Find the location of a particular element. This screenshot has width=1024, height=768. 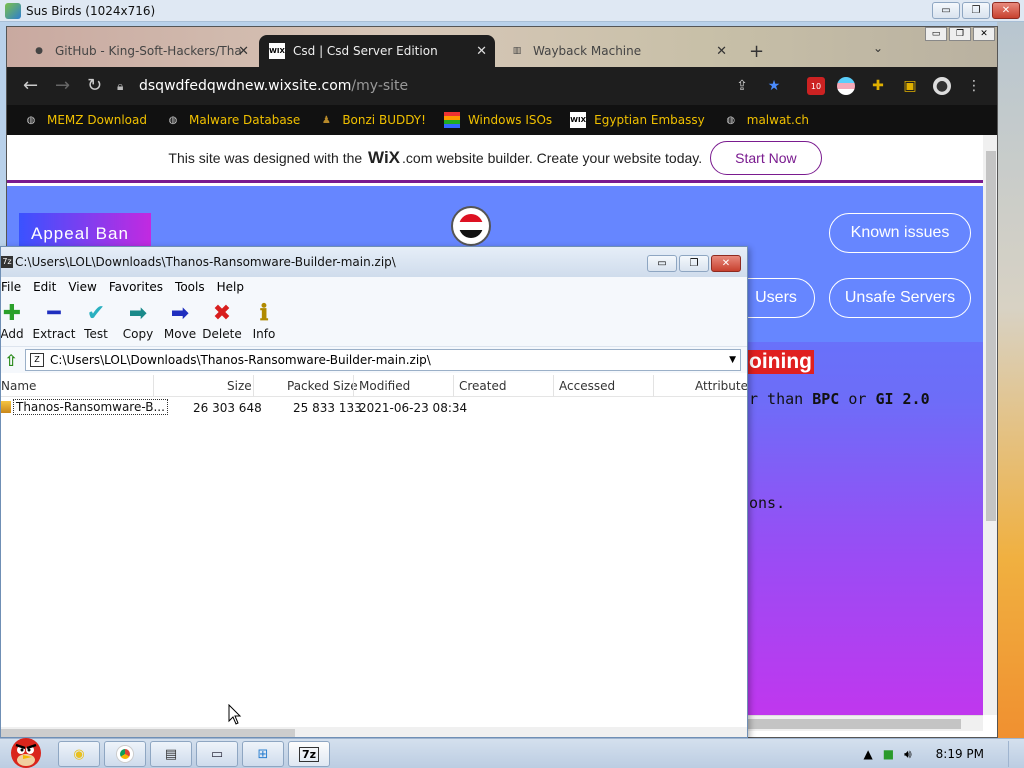

tab-csd: WIX Csd | Csd Server Edition ✕ is located at coordinates (377, 51).